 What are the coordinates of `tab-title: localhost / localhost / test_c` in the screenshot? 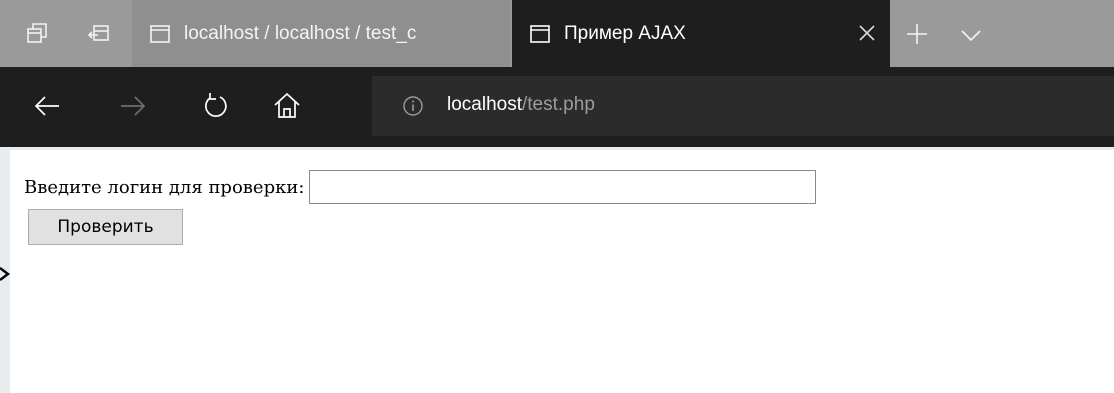 It's located at (300, 33).